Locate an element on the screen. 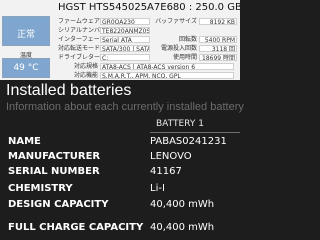 The image size is (320, 240). info-row-buffer-size: バッファサイズ 8192 KB is located at coordinates (194, 20).